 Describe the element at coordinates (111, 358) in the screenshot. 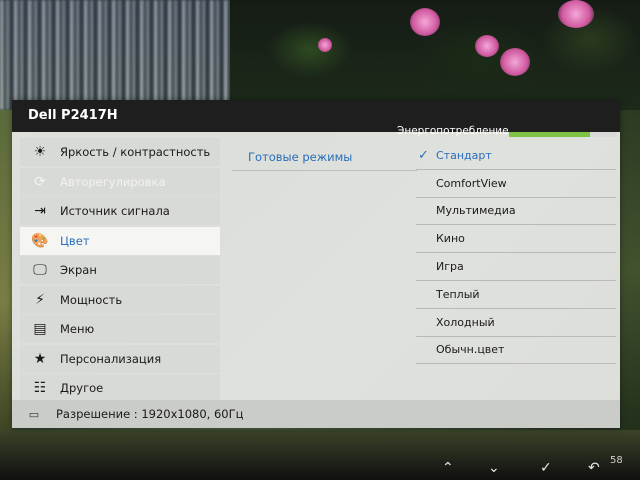

I see `menu-item-label: Персонализация` at that location.